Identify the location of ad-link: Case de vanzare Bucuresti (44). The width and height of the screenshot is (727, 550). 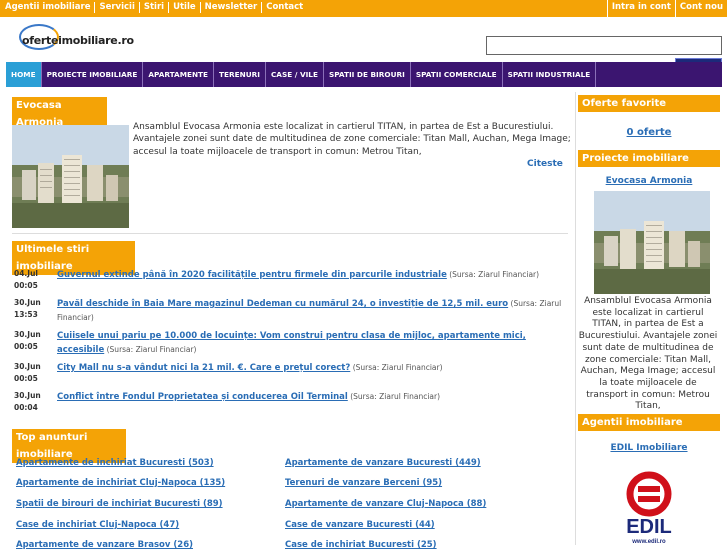
(360, 525).